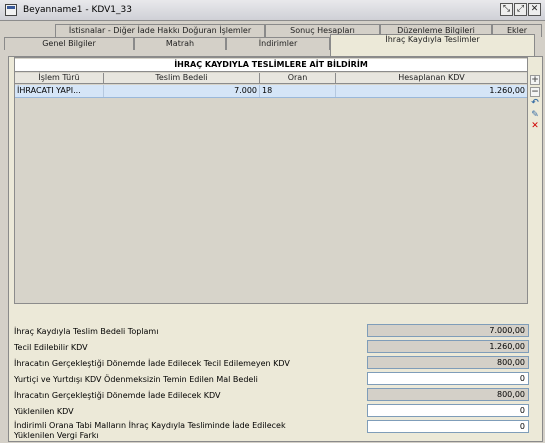  Describe the element at coordinates (448, 394) in the screenshot. I see `field-iade-edilecek-kdv: 800,00` at that location.